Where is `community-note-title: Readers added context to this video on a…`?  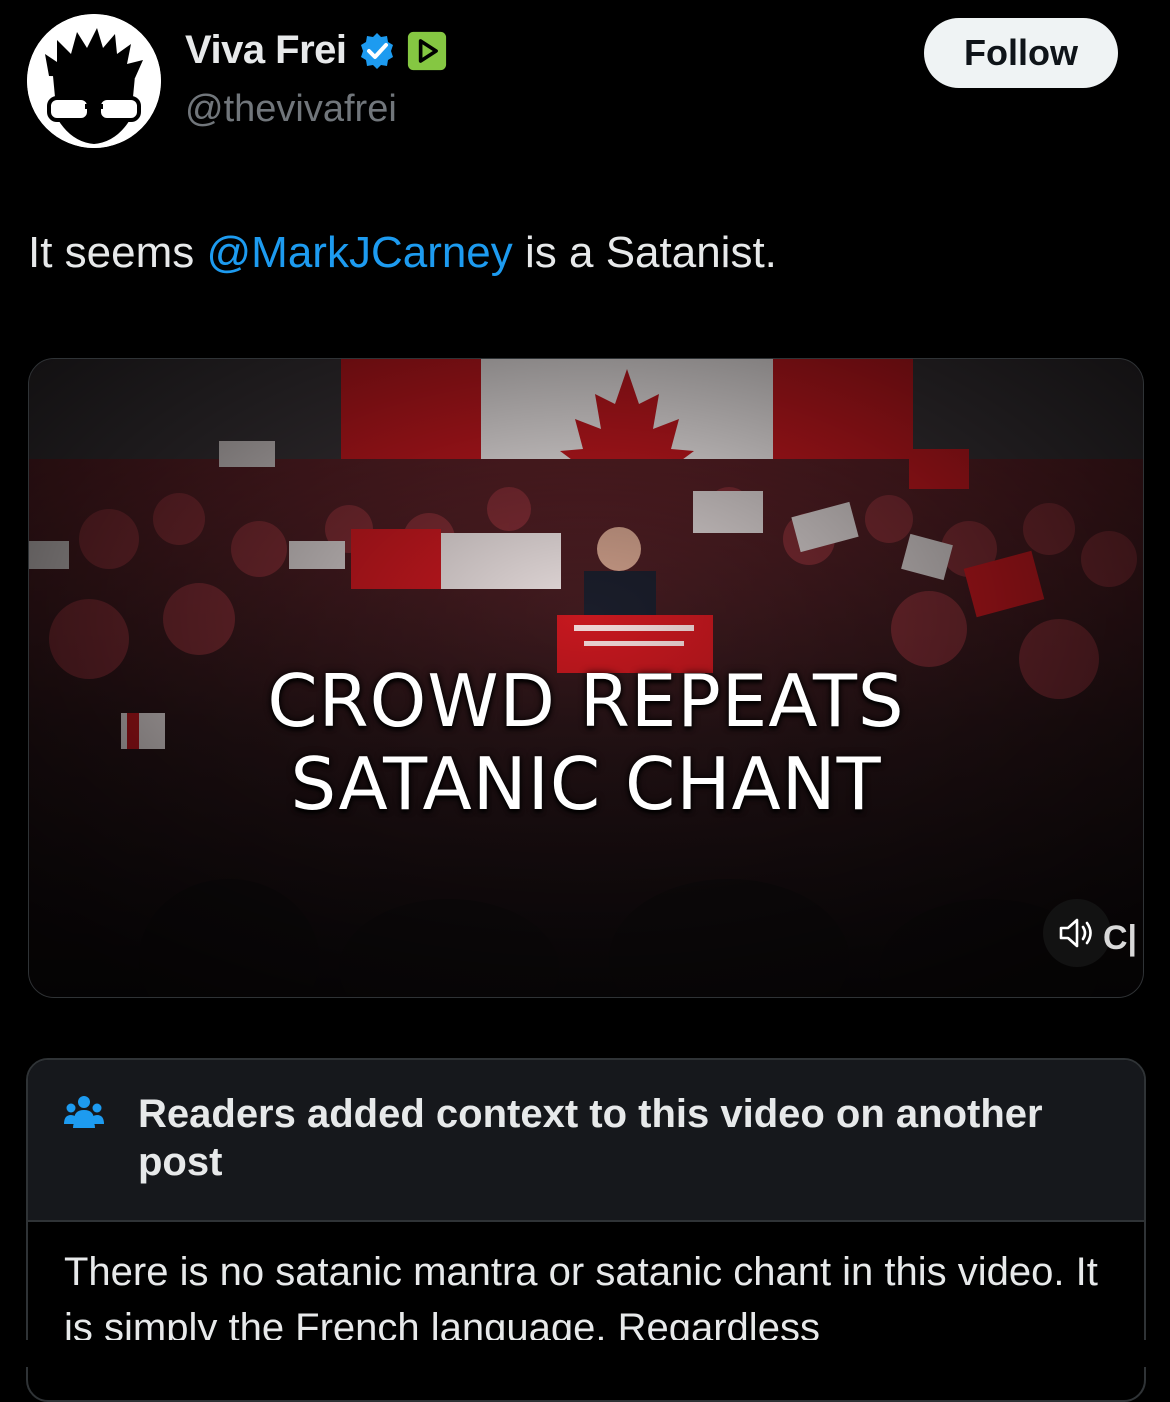 community-note-title: Readers added context to this video on a… is located at coordinates (590, 1138).